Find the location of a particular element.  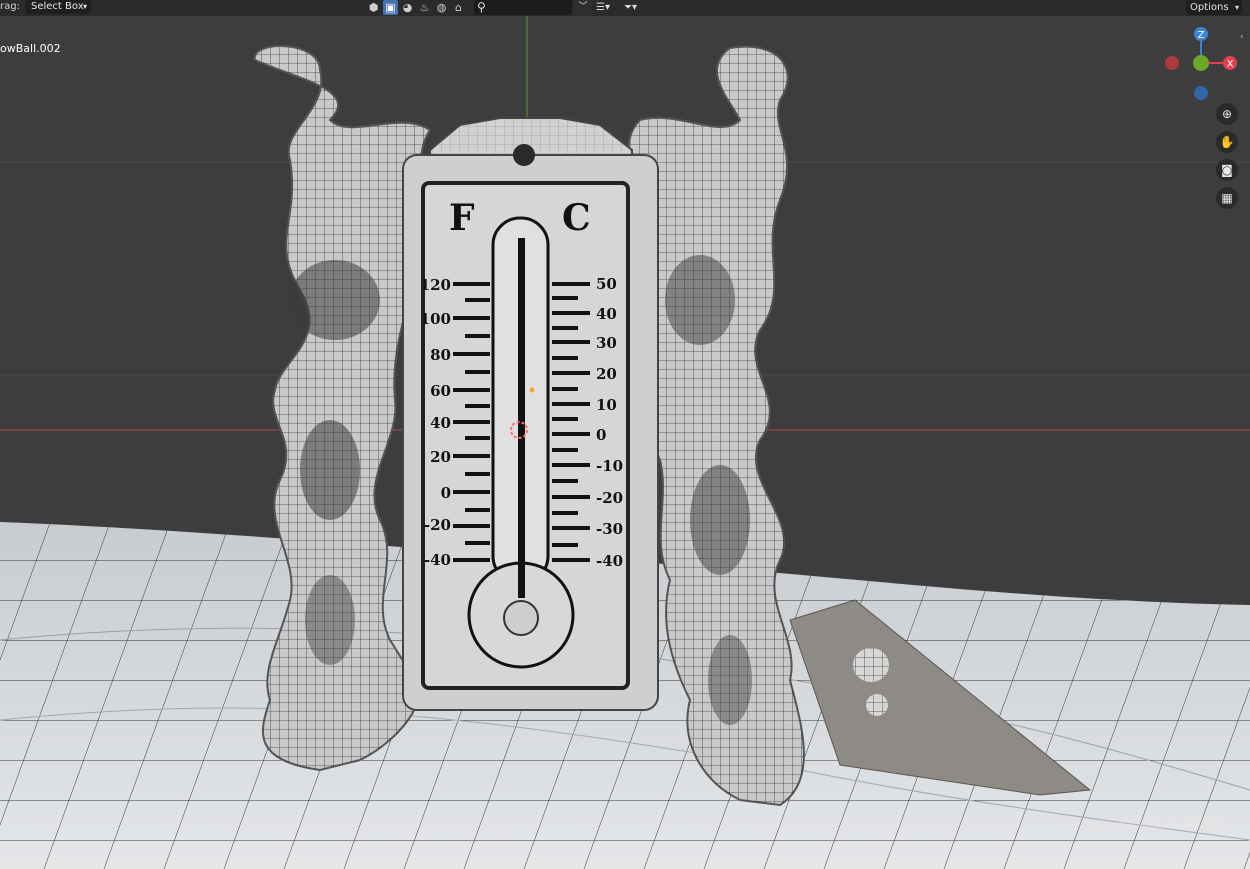

gizmo-y-axis is located at coordinates (1201, 63).